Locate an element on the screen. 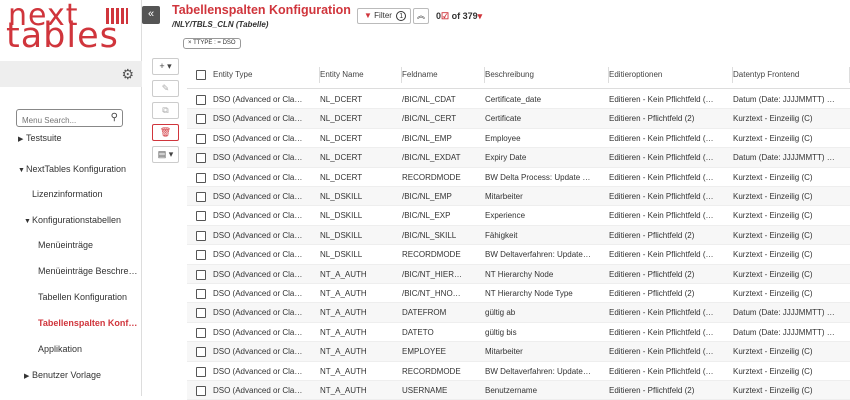 The width and height of the screenshot is (850, 400). column-header-editieroptionen: Editieroptionen is located at coordinates (671, 75).